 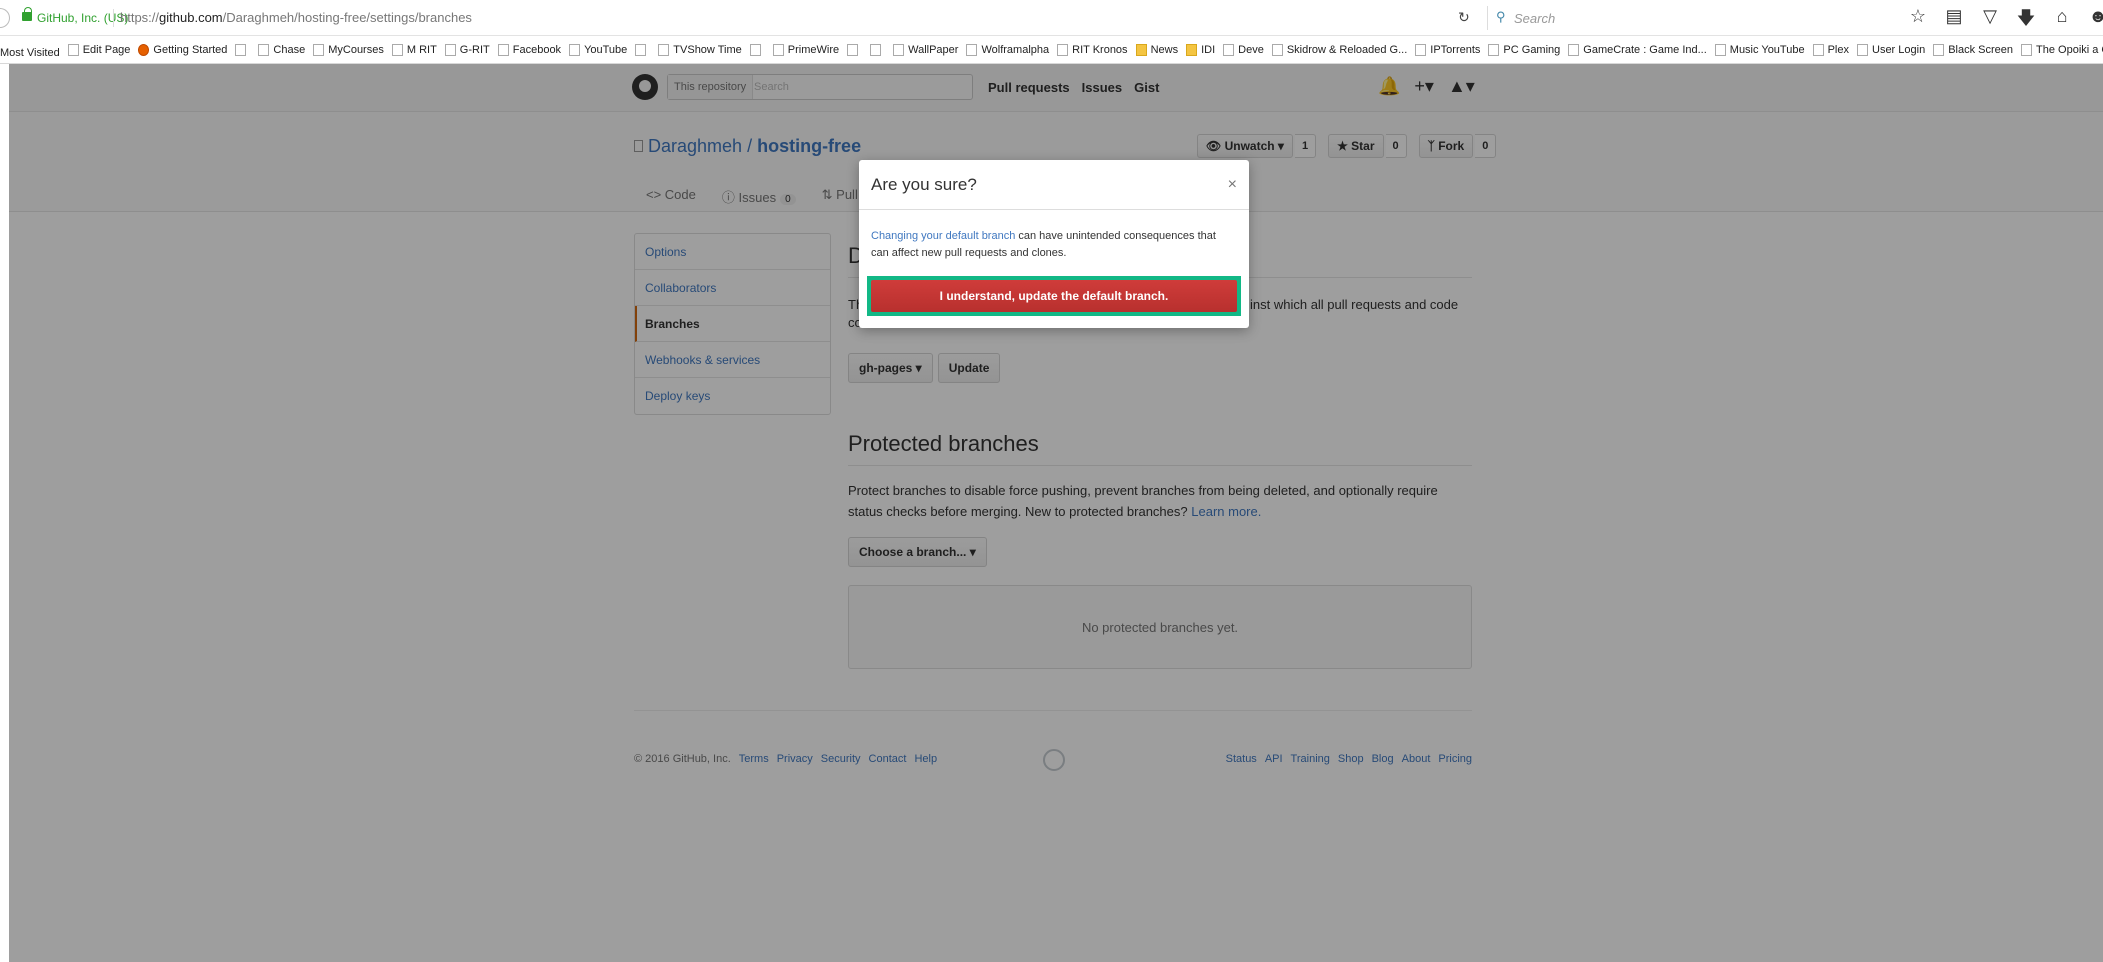 I want to click on download-icon: 🡇, so click(x=2026, y=21).